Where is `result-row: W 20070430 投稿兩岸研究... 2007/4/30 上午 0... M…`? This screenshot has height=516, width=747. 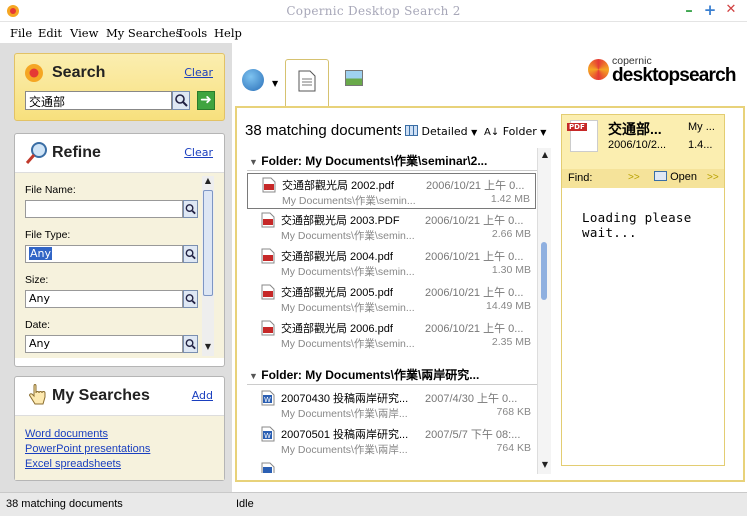
result-row: W 20070430 投稿兩岸研究... 2007/4/30 上午 0... M… is located at coordinates (391, 405).